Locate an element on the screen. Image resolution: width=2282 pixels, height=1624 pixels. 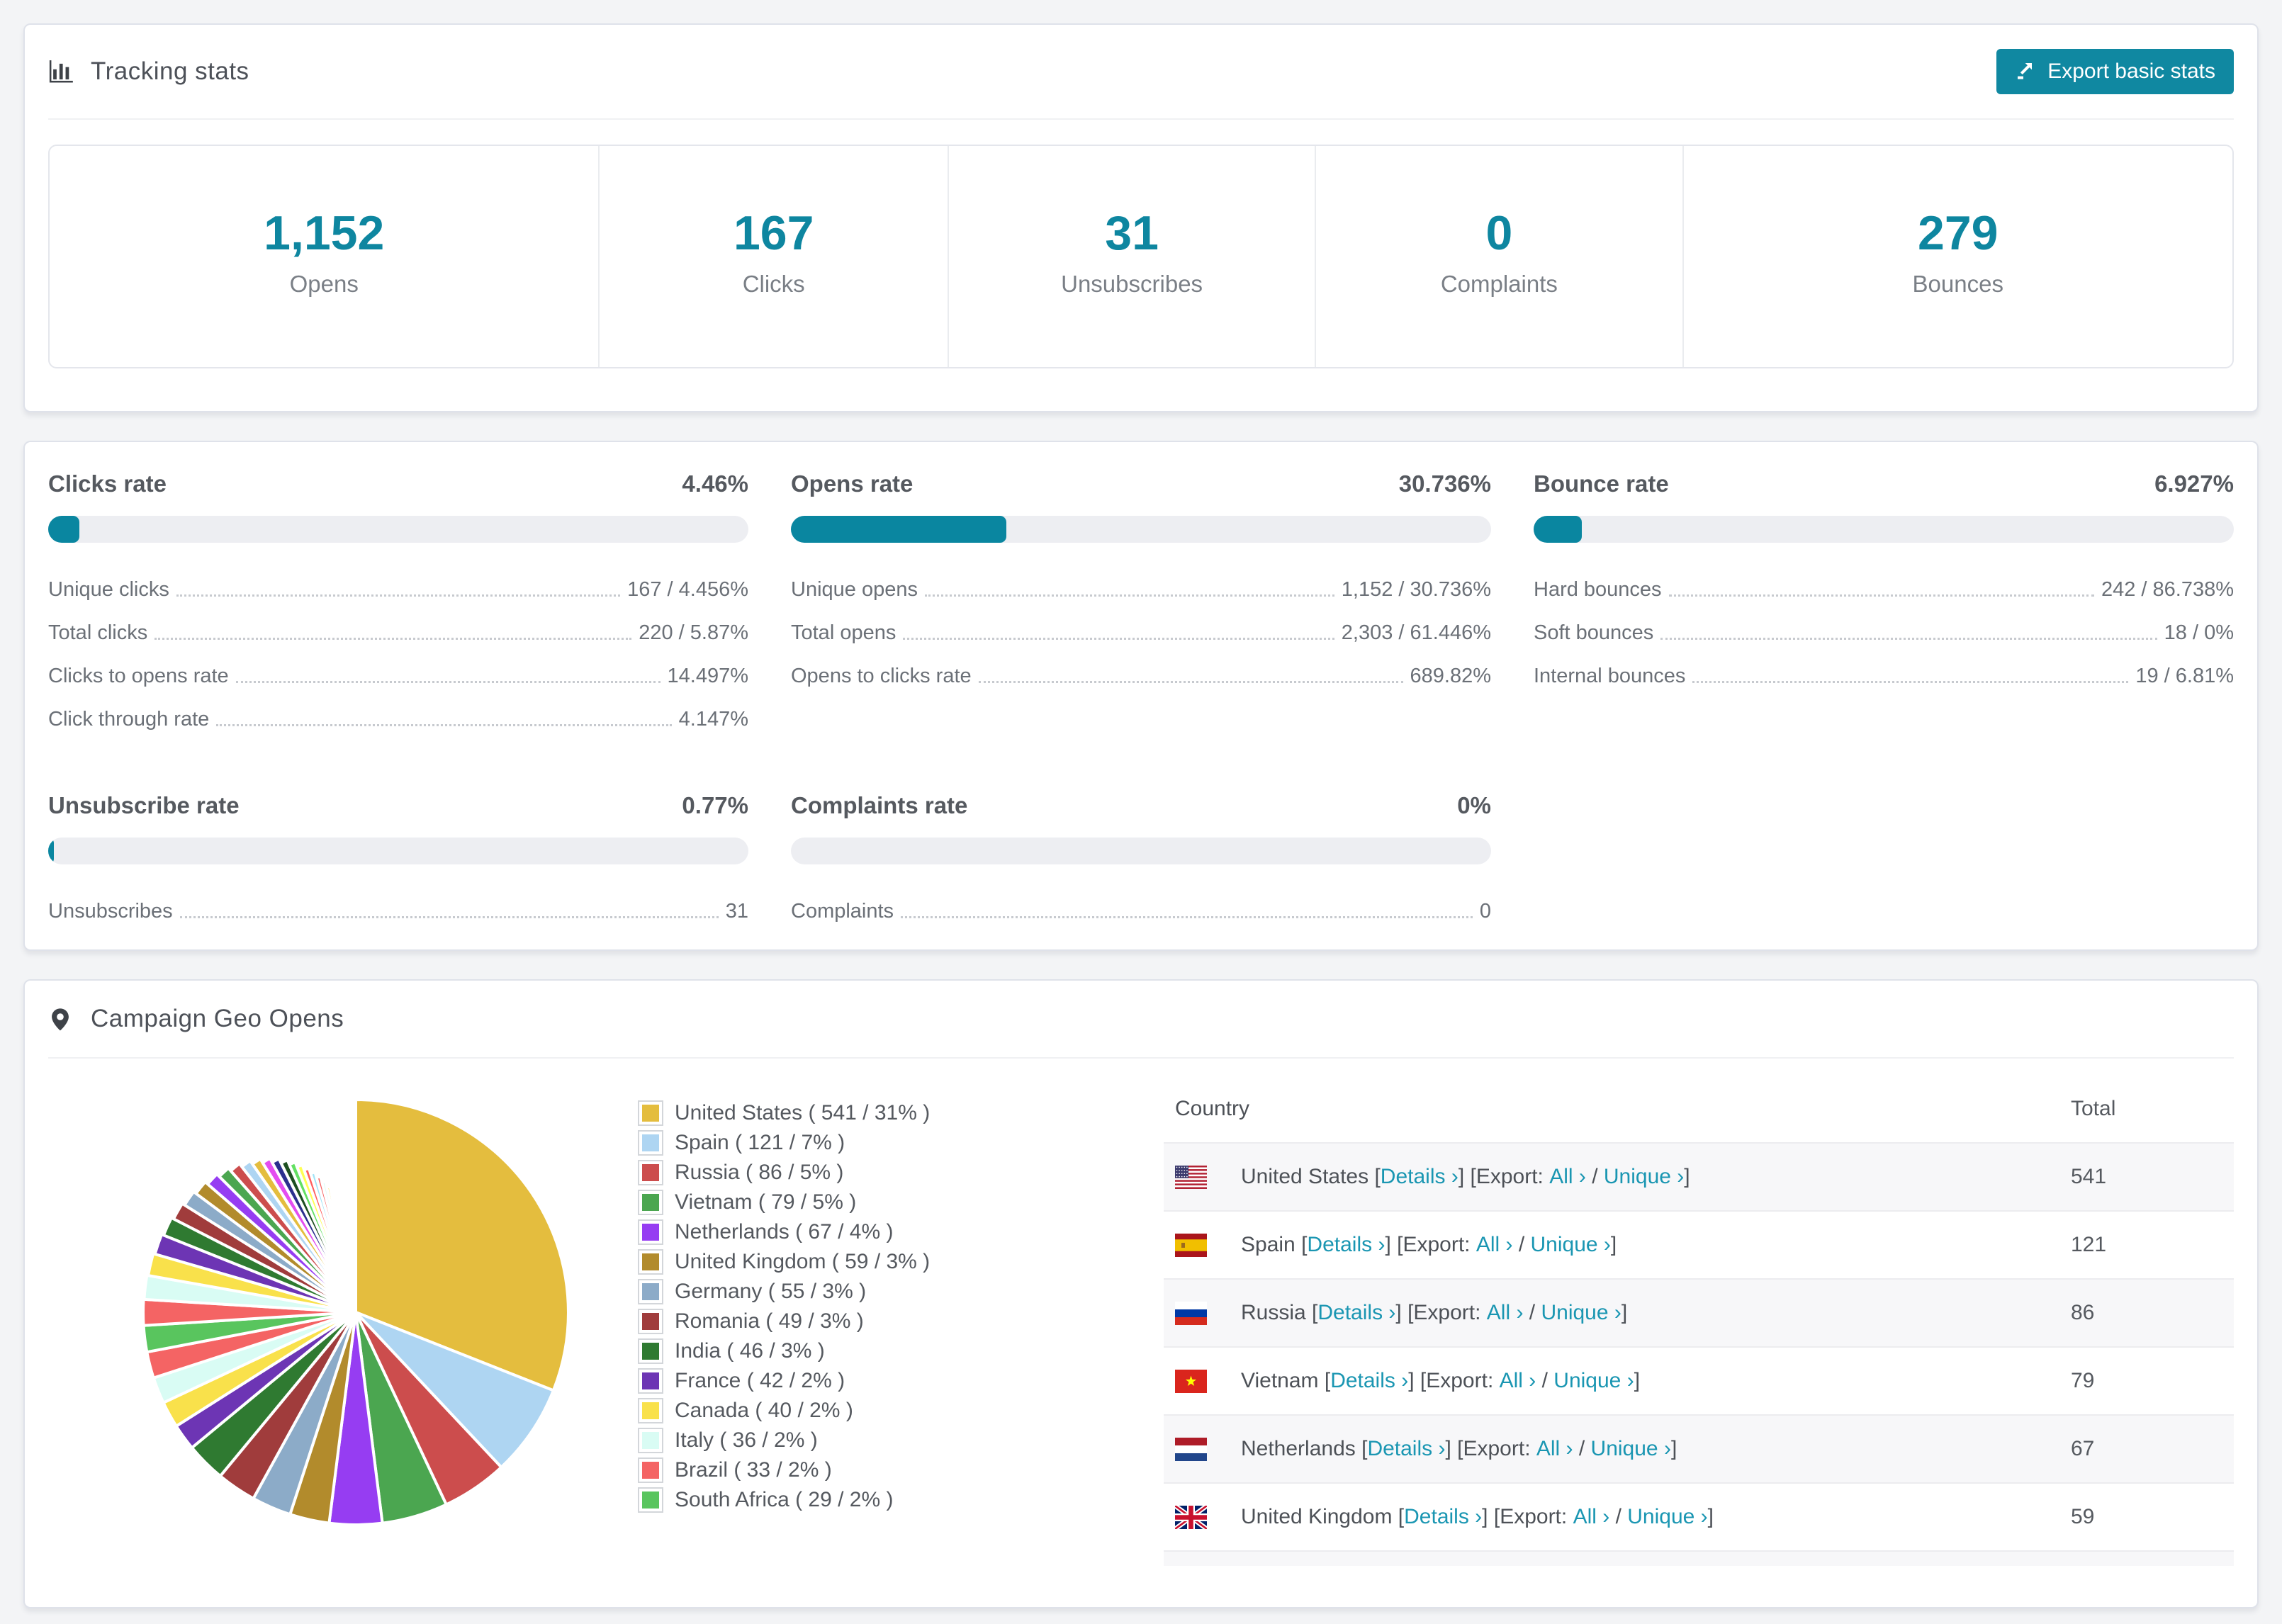
stat-label: Bounces is located at coordinates (1957, 284).